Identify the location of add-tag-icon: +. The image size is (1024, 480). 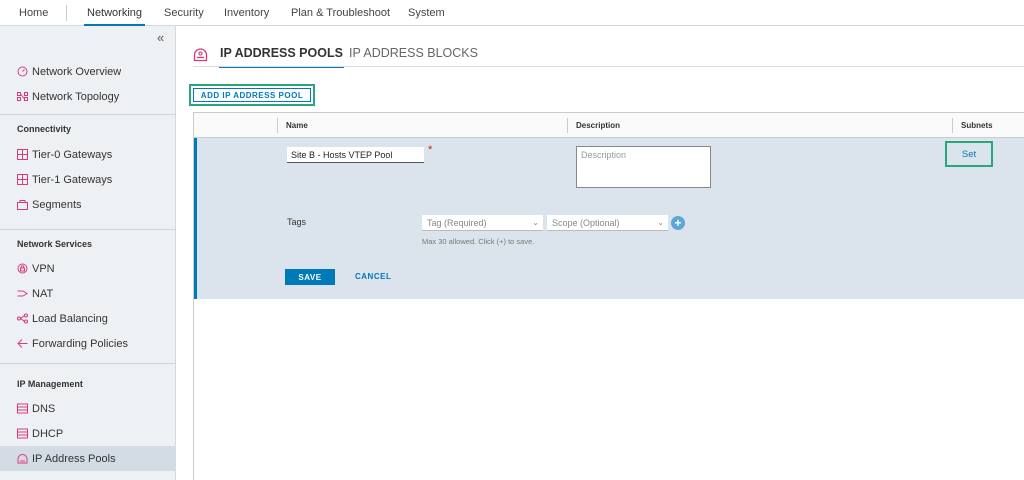
(678, 223).